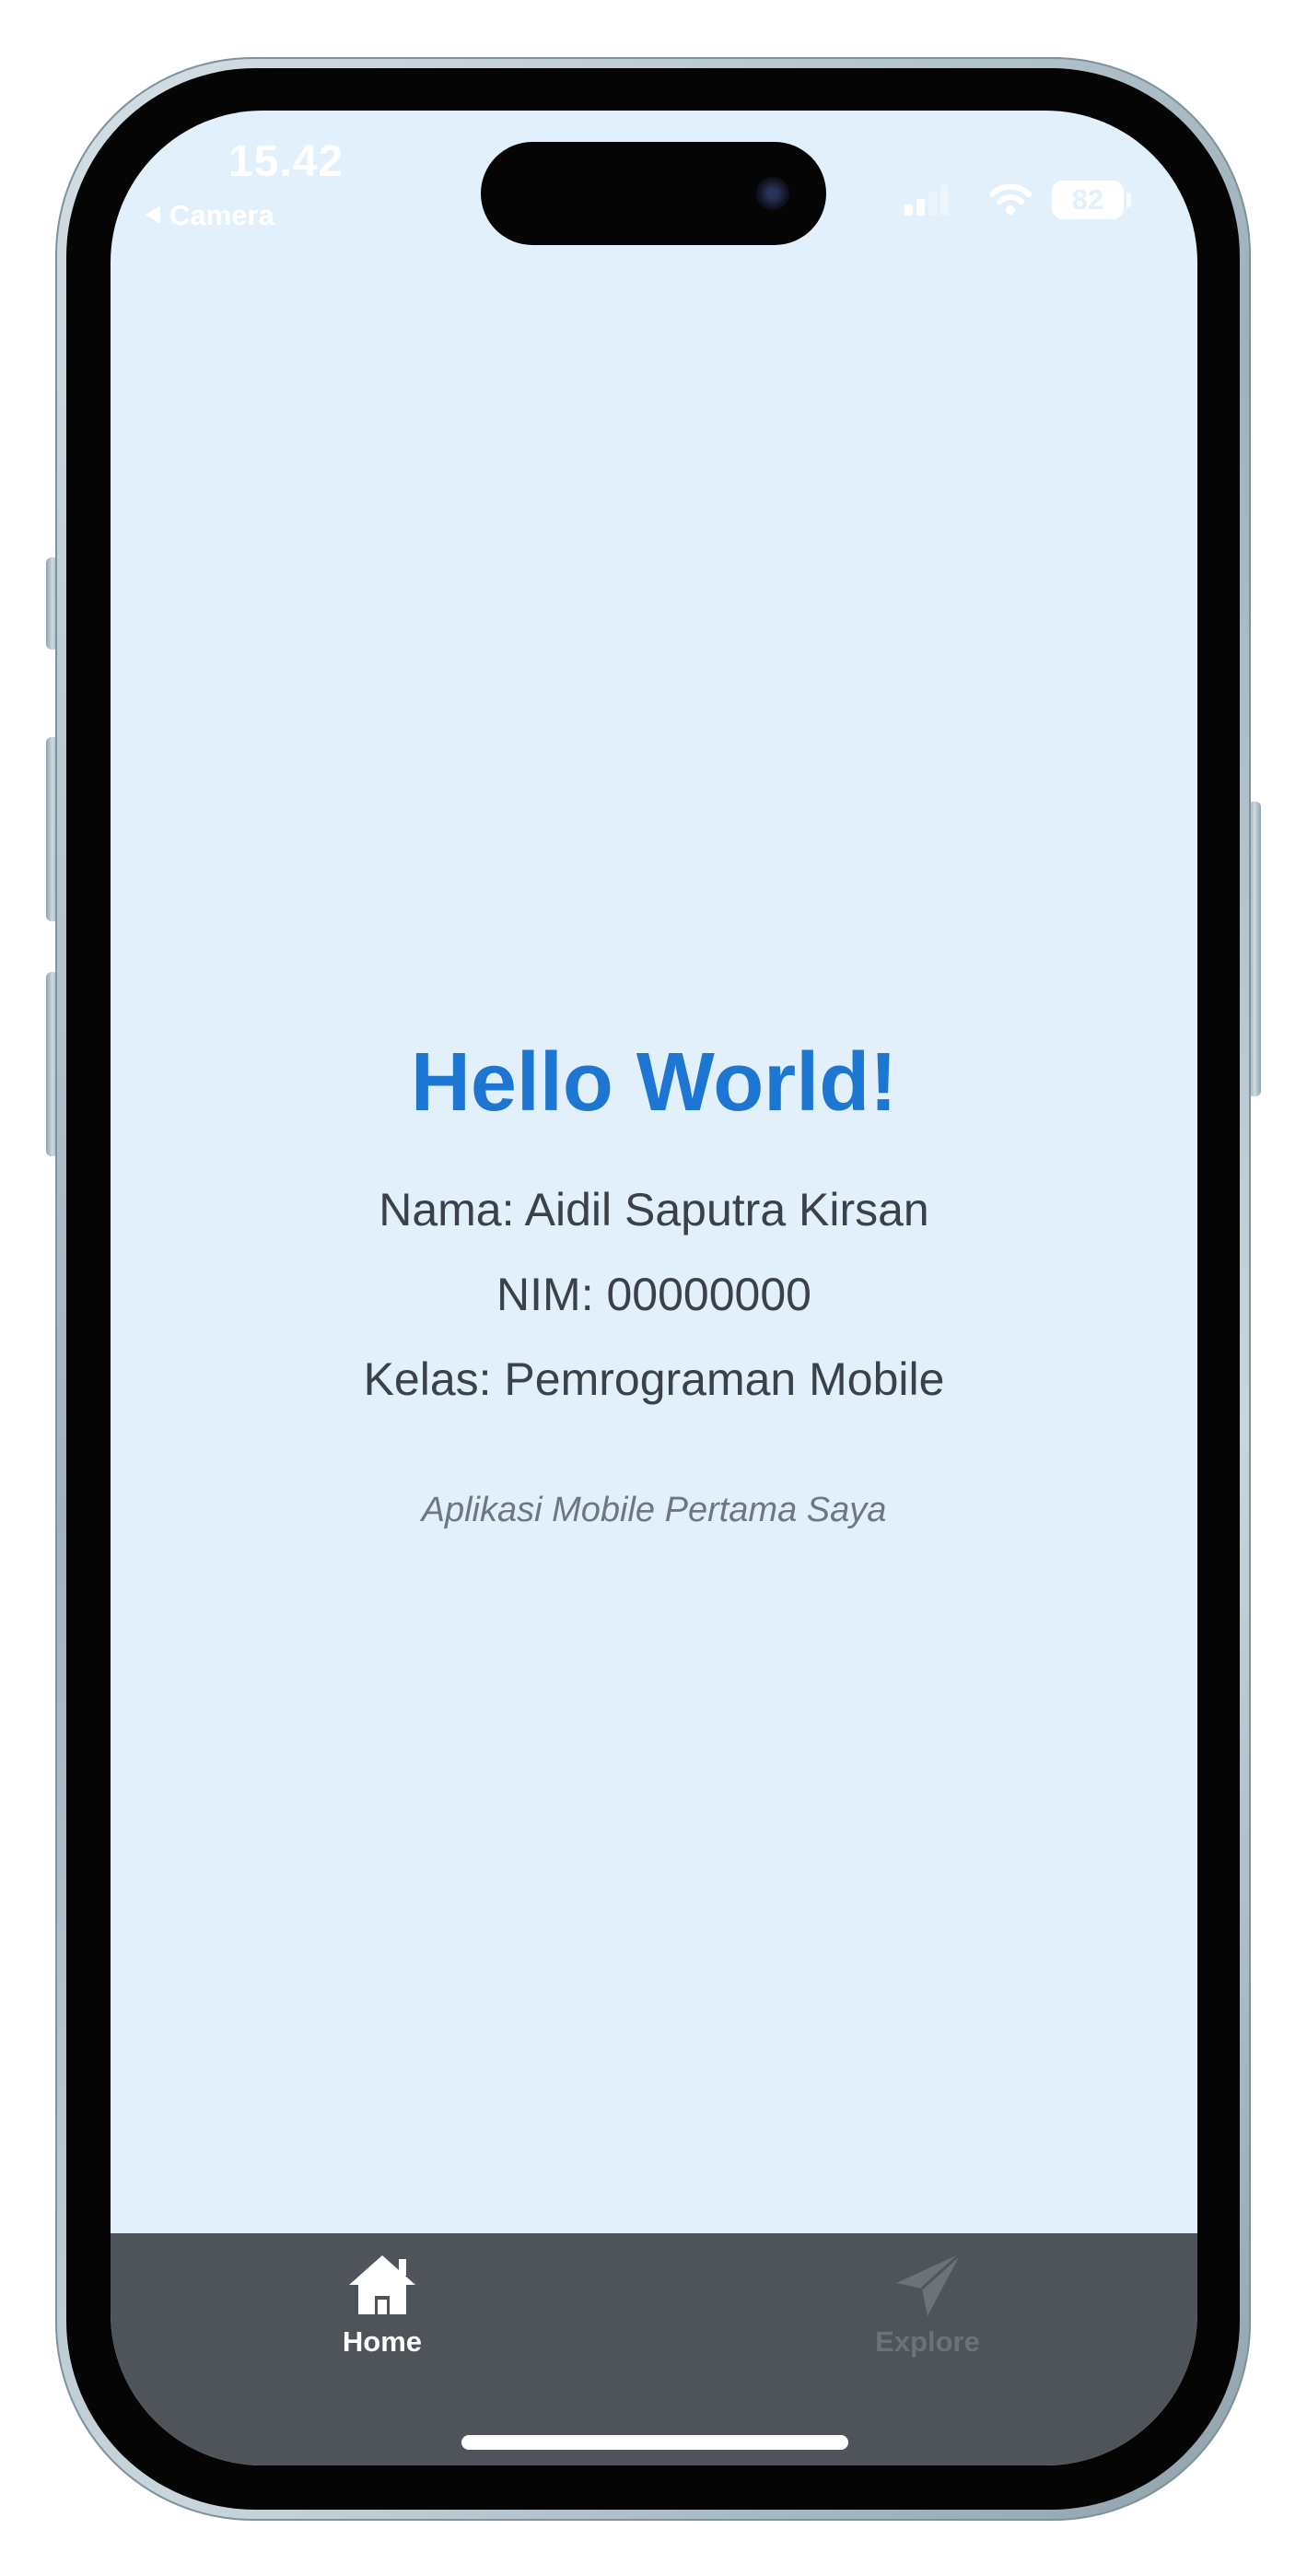 Image resolution: width=1307 pixels, height=2576 pixels. Describe the element at coordinates (383, 2341) in the screenshot. I see `tab-home-label: Home` at that location.